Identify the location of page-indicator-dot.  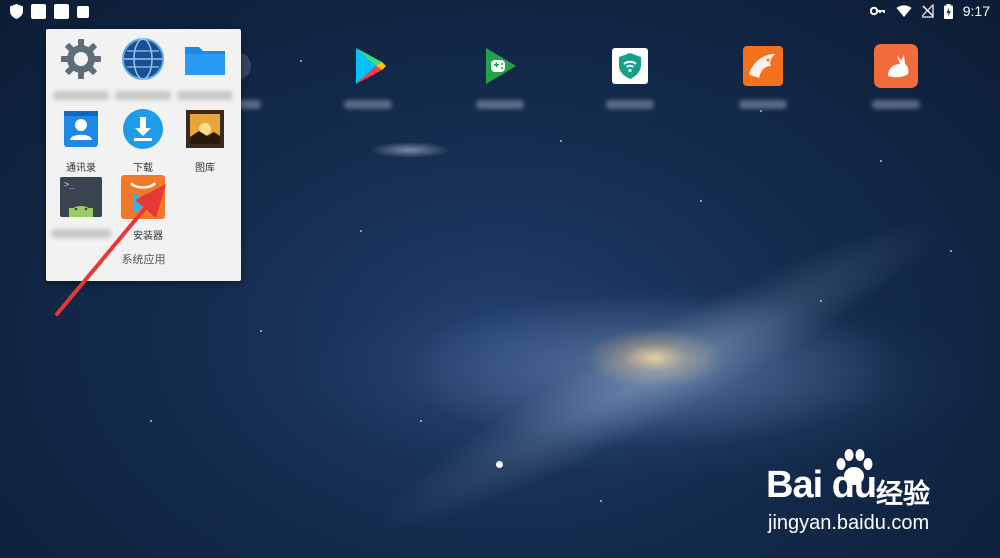
(499, 464).